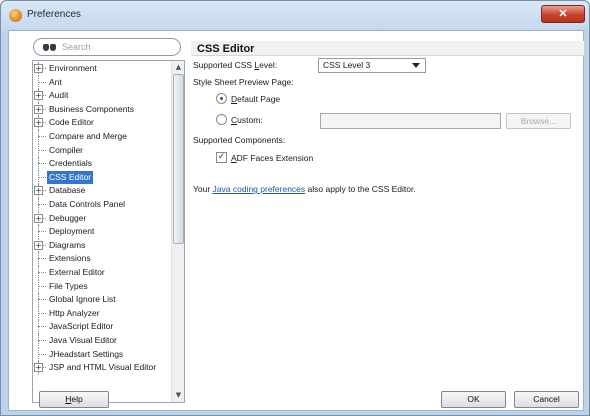 Image resolution: width=590 pixels, height=416 pixels. Describe the element at coordinates (102, 164) in the screenshot. I see `tree-item: Credentials` at that location.